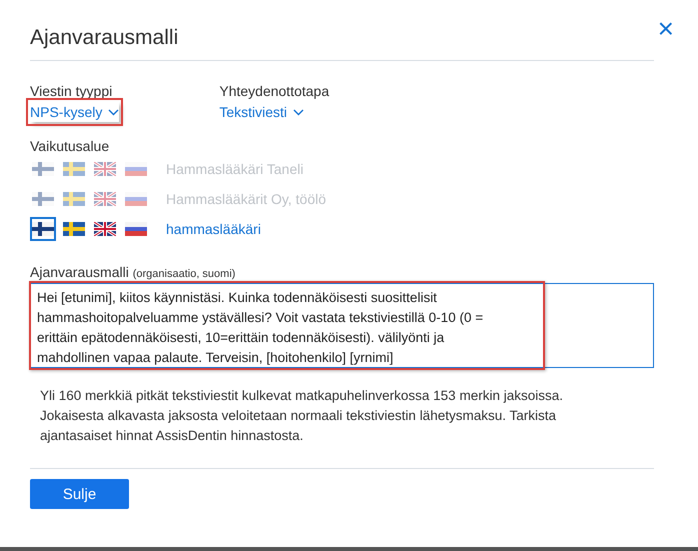 The width and height of the screenshot is (698, 551). I want to click on clinic-name: Hammaslääkäri Taneli, so click(235, 169).